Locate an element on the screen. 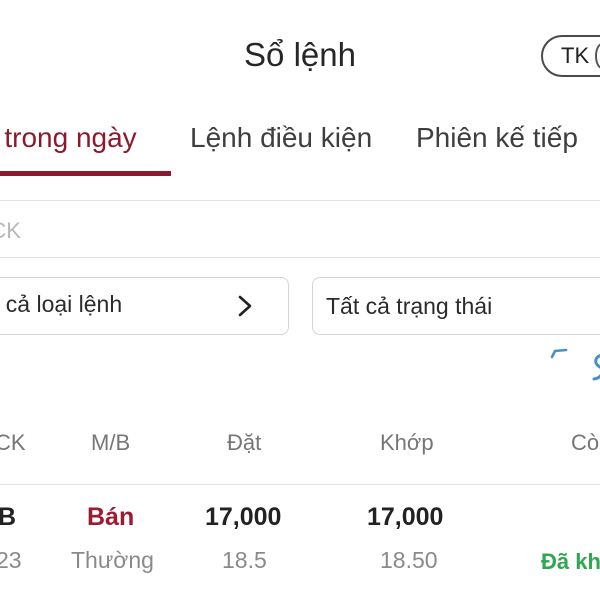 The width and height of the screenshot is (600, 600). tab-conditional-orders: Lệnh điều kiện is located at coordinates (281, 138).